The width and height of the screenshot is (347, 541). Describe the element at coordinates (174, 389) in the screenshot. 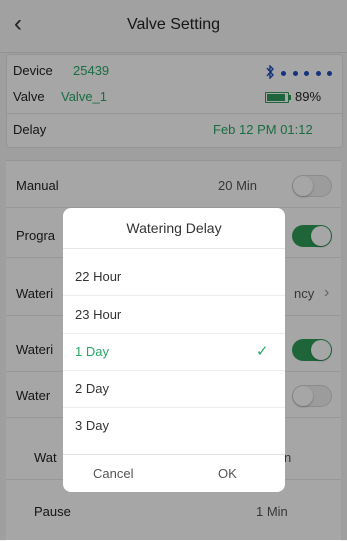

I see `option-row: 2 Day` at that location.